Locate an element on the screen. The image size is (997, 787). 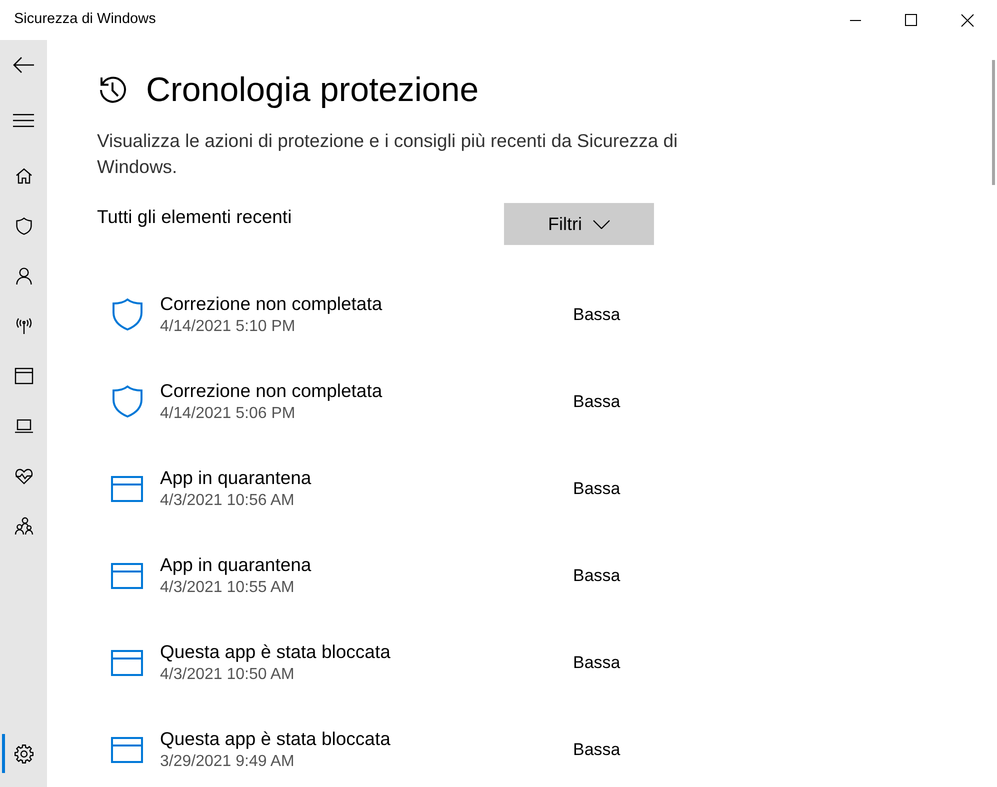
item-date: 4/3/2021 10:55 AM is located at coordinates (227, 588).